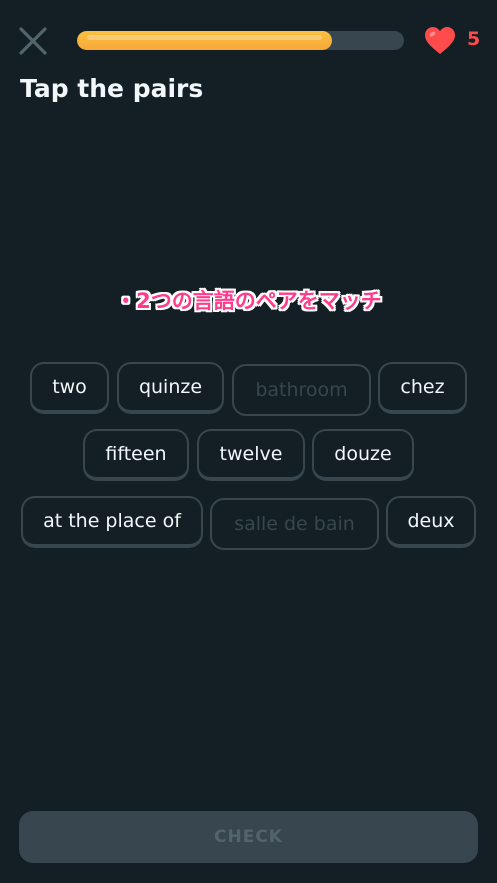  I want to click on word-row-2: fifteen twelve douze, so click(248, 458).